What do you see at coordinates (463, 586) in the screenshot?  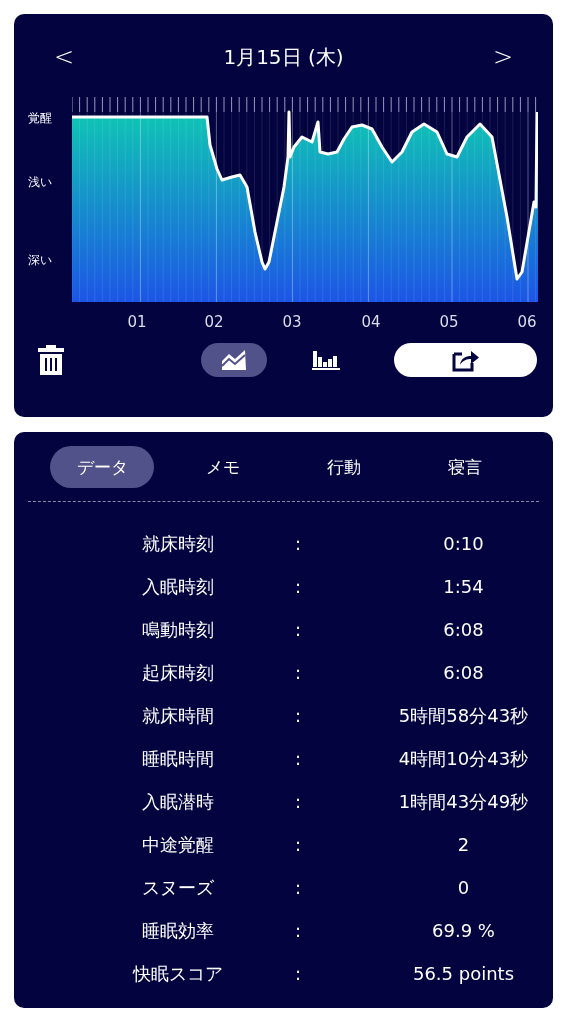 I see `metric-value: 1:54` at bounding box center [463, 586].